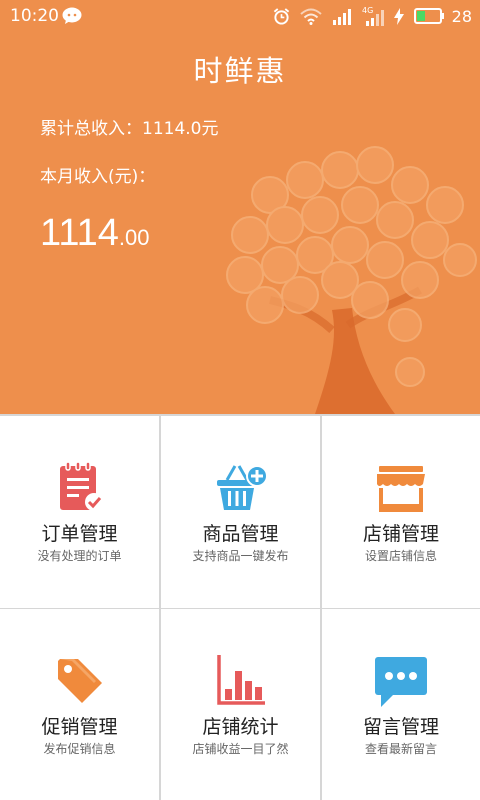 The width and height of the screenshot is (480, 800). What do you see at coordinates (134, 237) in the screenshot?
I see `month-income-amount-decimal: .00` at bounding box center [134, 237].